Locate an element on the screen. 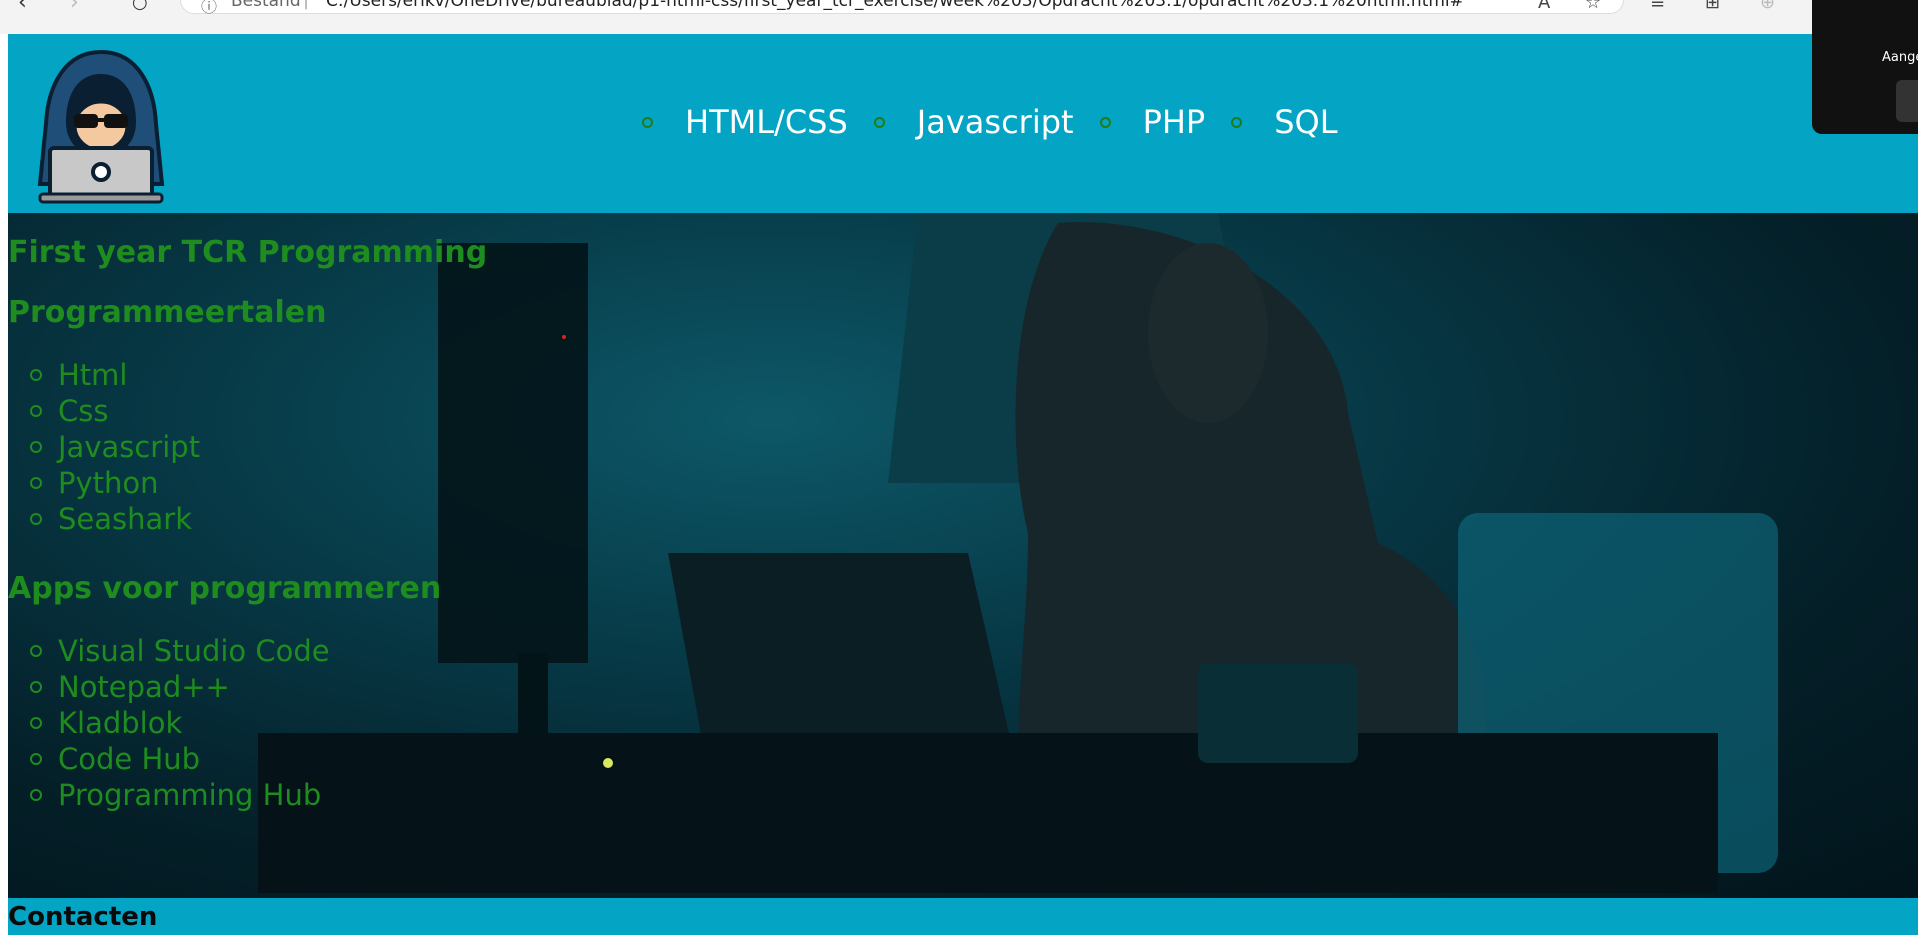  nav-item-php: PHP is located at coordinates (1152, 122).